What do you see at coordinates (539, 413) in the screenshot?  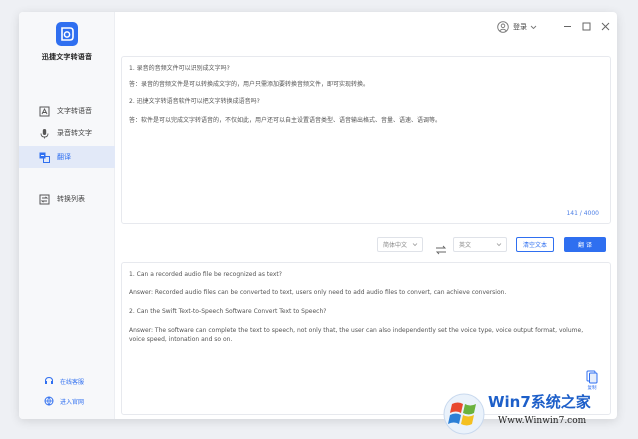 I see `watermark: Win7系统之家 Www.Winwin7.com` at bounding box center [539, 413].